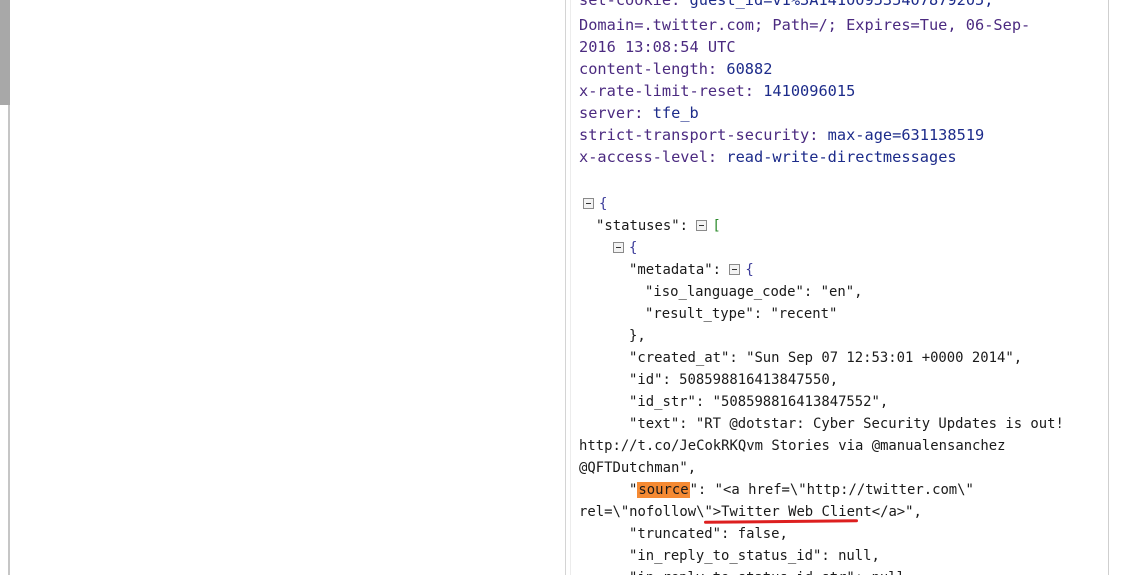  What do you see at coordinates (841, 157) in the screenshot?
I see `header-value: read-write-directmessages` at bounding box center [841, 157].